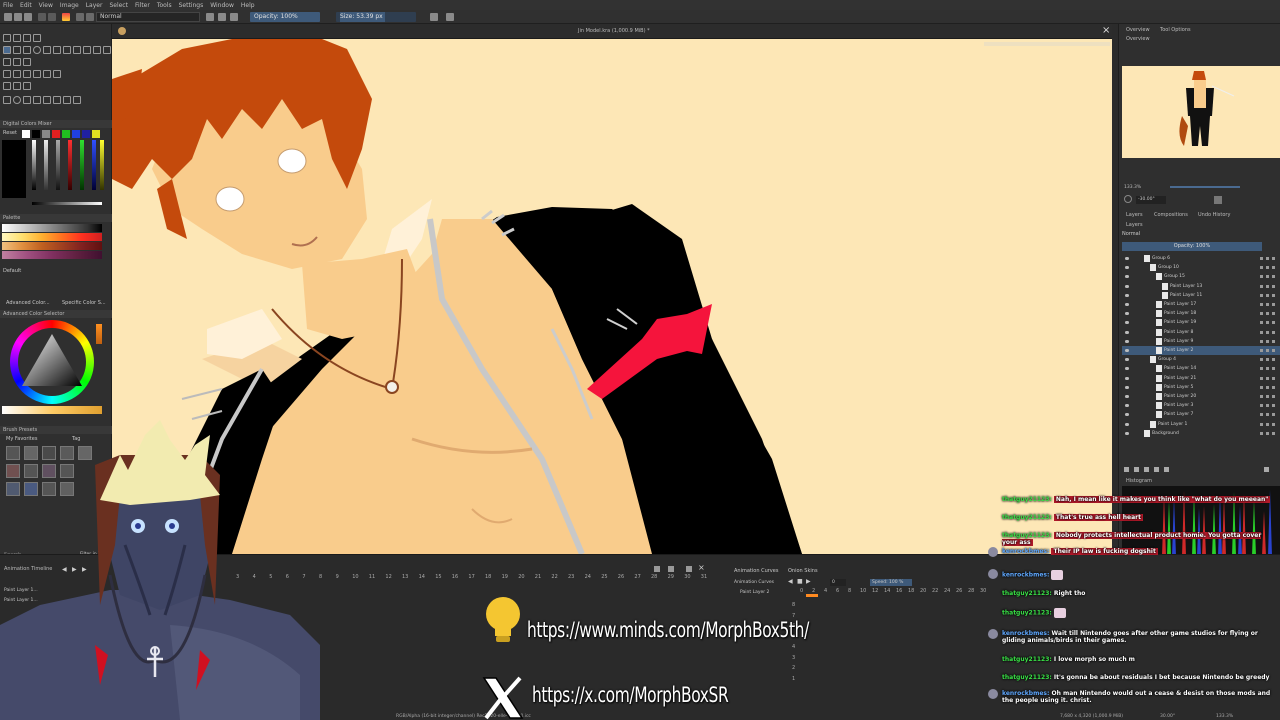  What do you see at coordinates (46, 134) in the screenshot?
I see `mixer-gray` at bounding box center [46, 134].